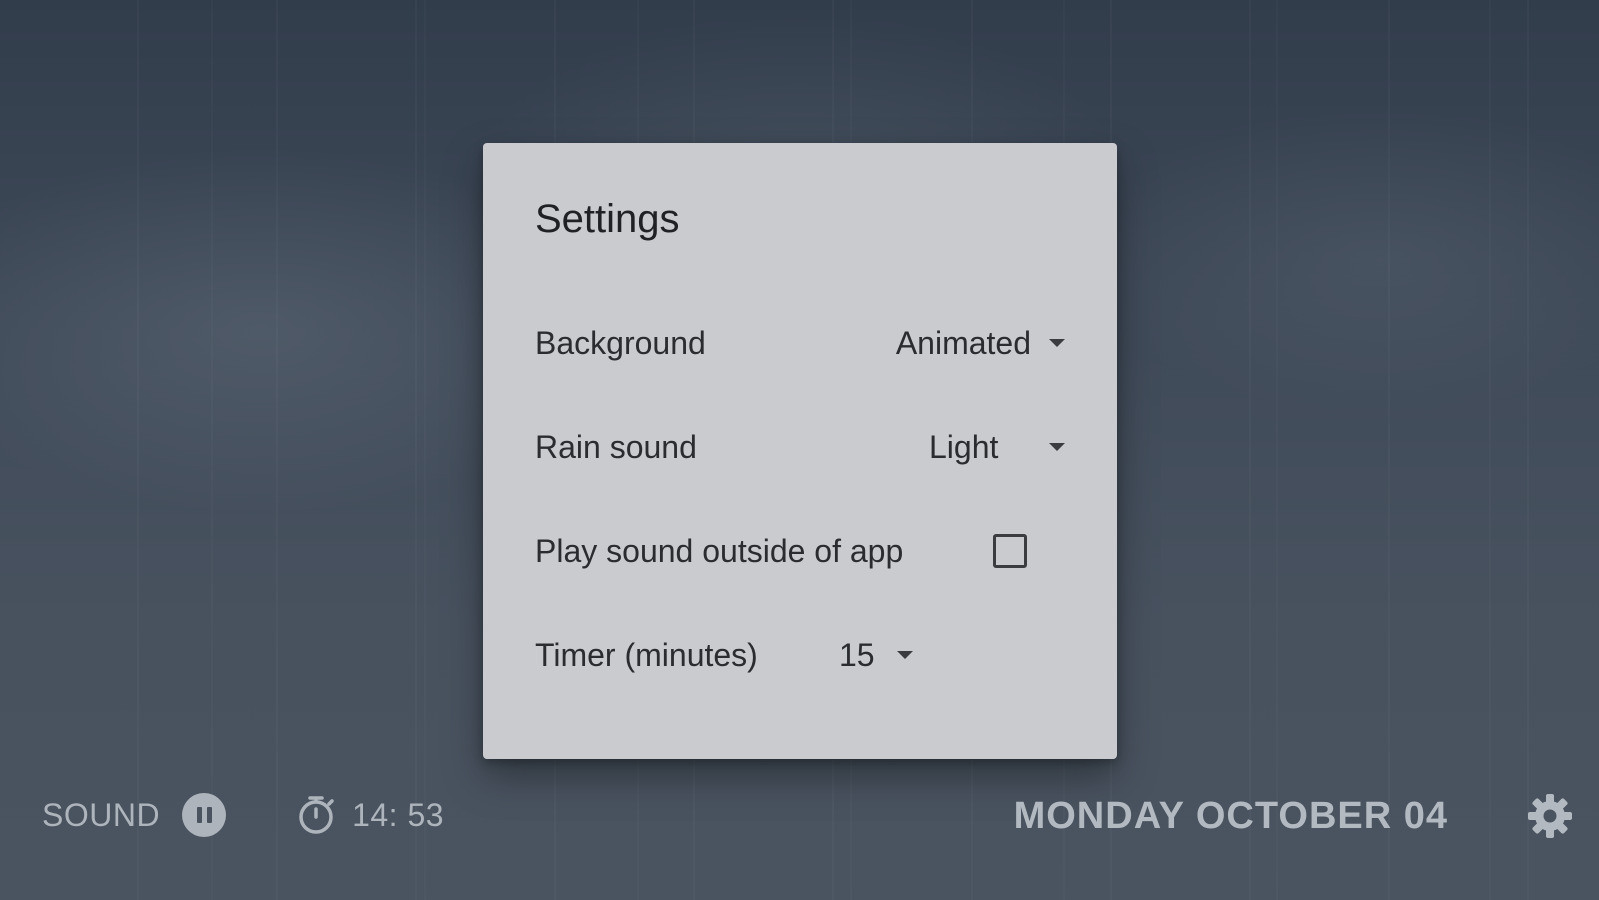  I want to click on gear-icon, so click(1550, 816).